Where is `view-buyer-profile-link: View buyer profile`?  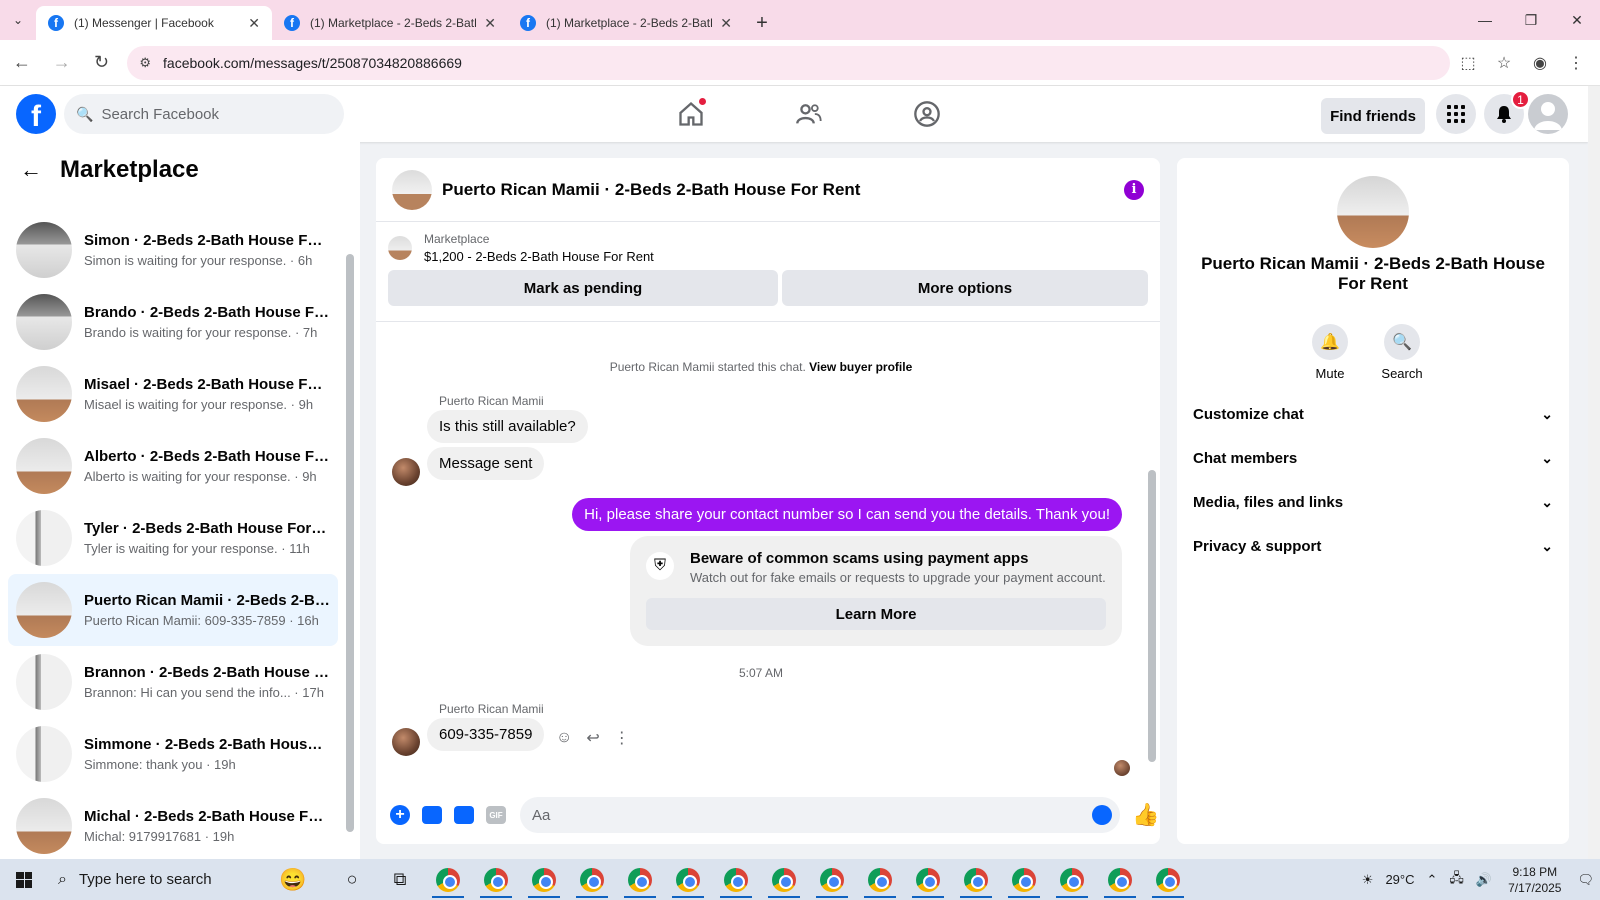 view-buyer-profile-link: View buyer profile is located at coordinates (860, 367).